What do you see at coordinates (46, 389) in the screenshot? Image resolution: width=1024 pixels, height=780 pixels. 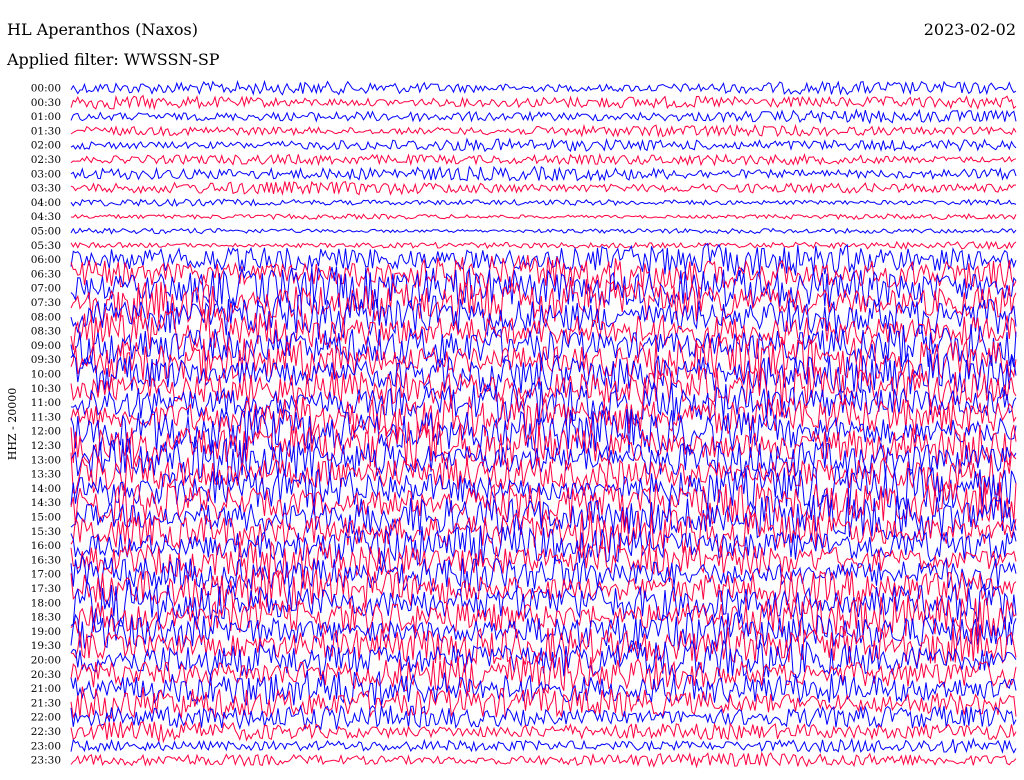 I see `time-tick-label: 10:30` at bounding box center [46, 389].